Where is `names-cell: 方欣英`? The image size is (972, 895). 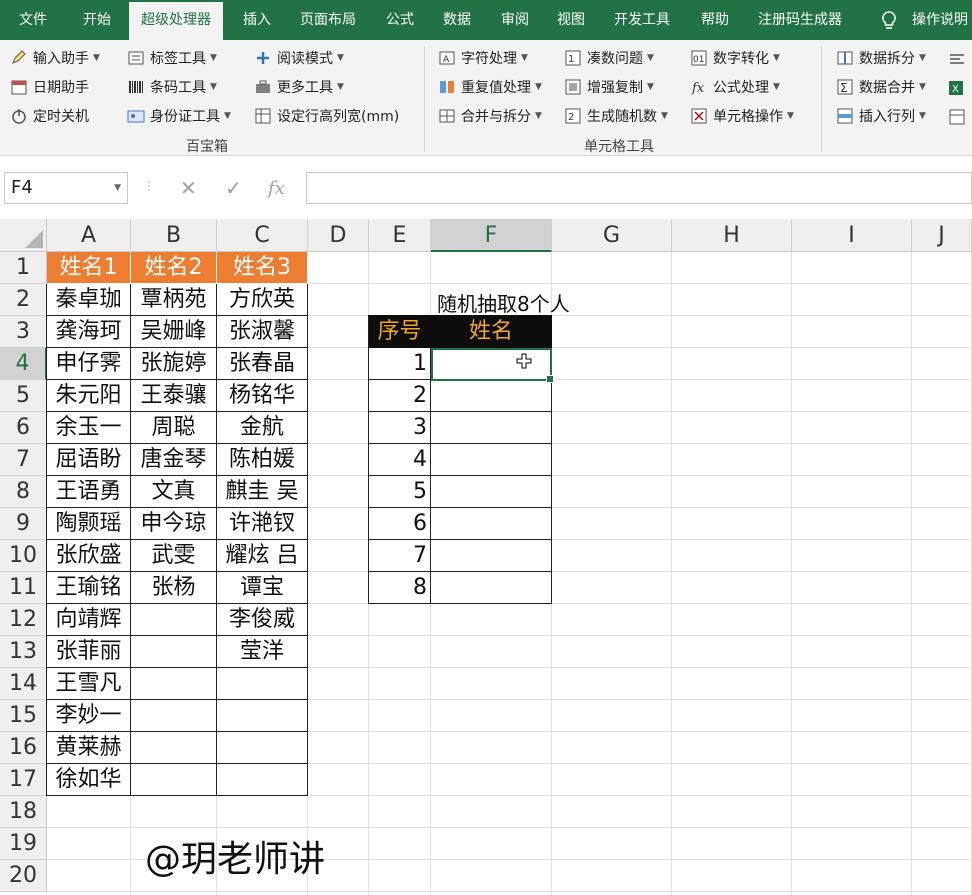
names-cell: 方欣英 is located at coordinates (262, 300).